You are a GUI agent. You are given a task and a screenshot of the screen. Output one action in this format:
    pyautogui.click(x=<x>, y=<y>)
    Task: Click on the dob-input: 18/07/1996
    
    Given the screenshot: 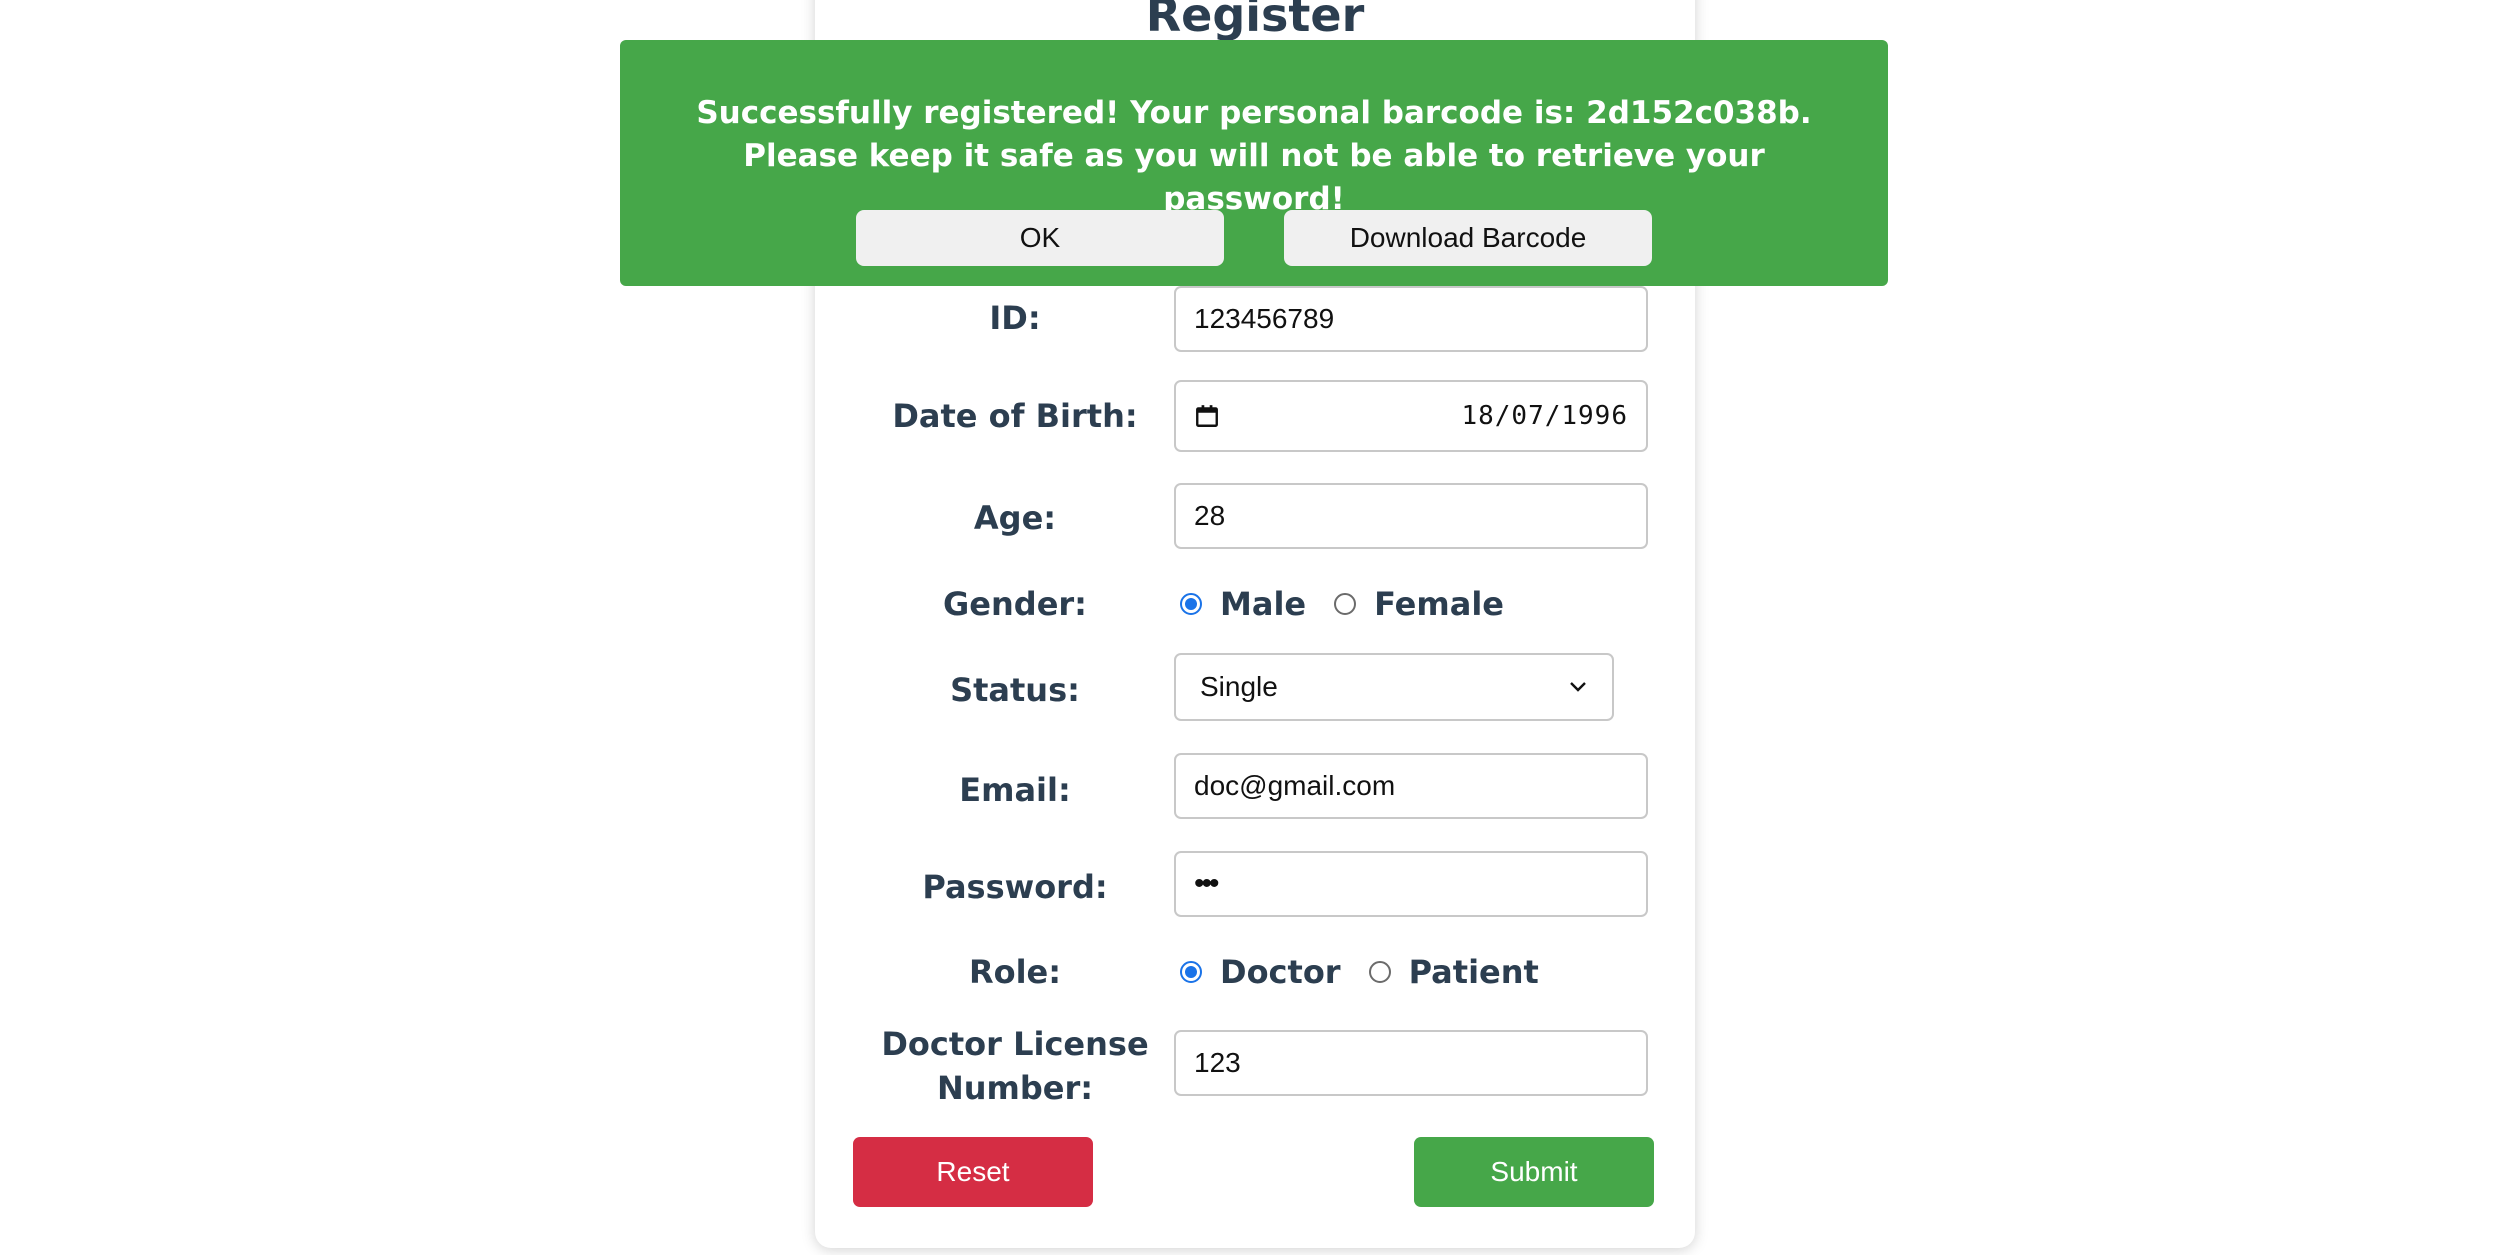 What is the action you would take?
    pyautogui.click(x=1411, y=416)
    